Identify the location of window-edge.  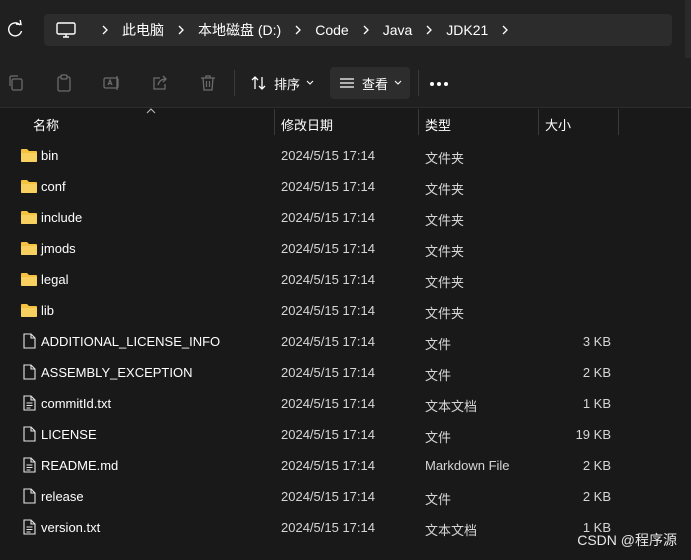
(688, 29).